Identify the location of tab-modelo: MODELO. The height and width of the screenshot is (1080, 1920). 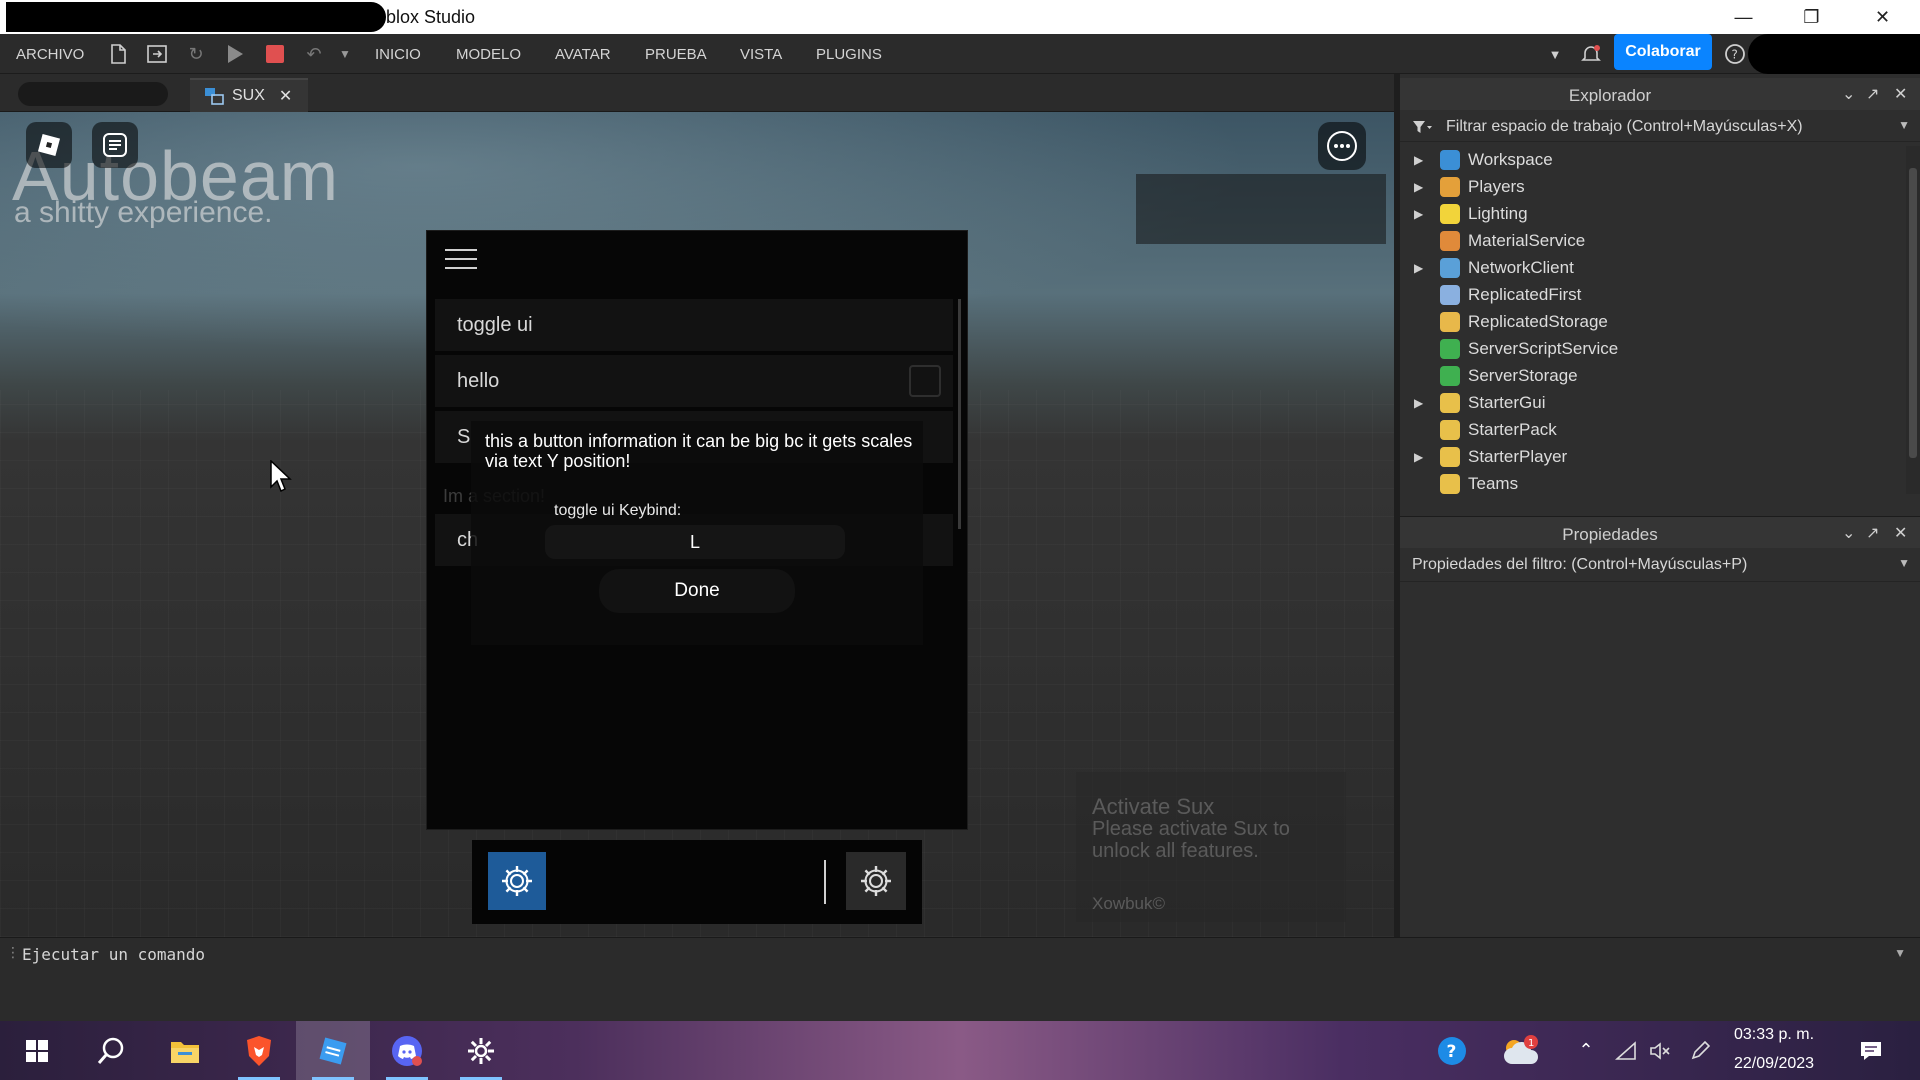
(488, 54).